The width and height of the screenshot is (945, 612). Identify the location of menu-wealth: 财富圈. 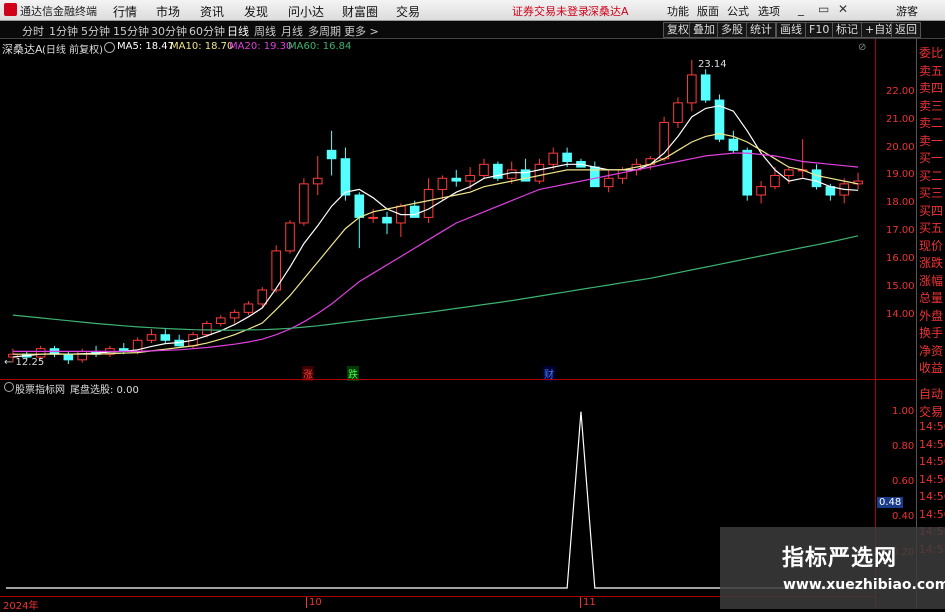
(360, 11).